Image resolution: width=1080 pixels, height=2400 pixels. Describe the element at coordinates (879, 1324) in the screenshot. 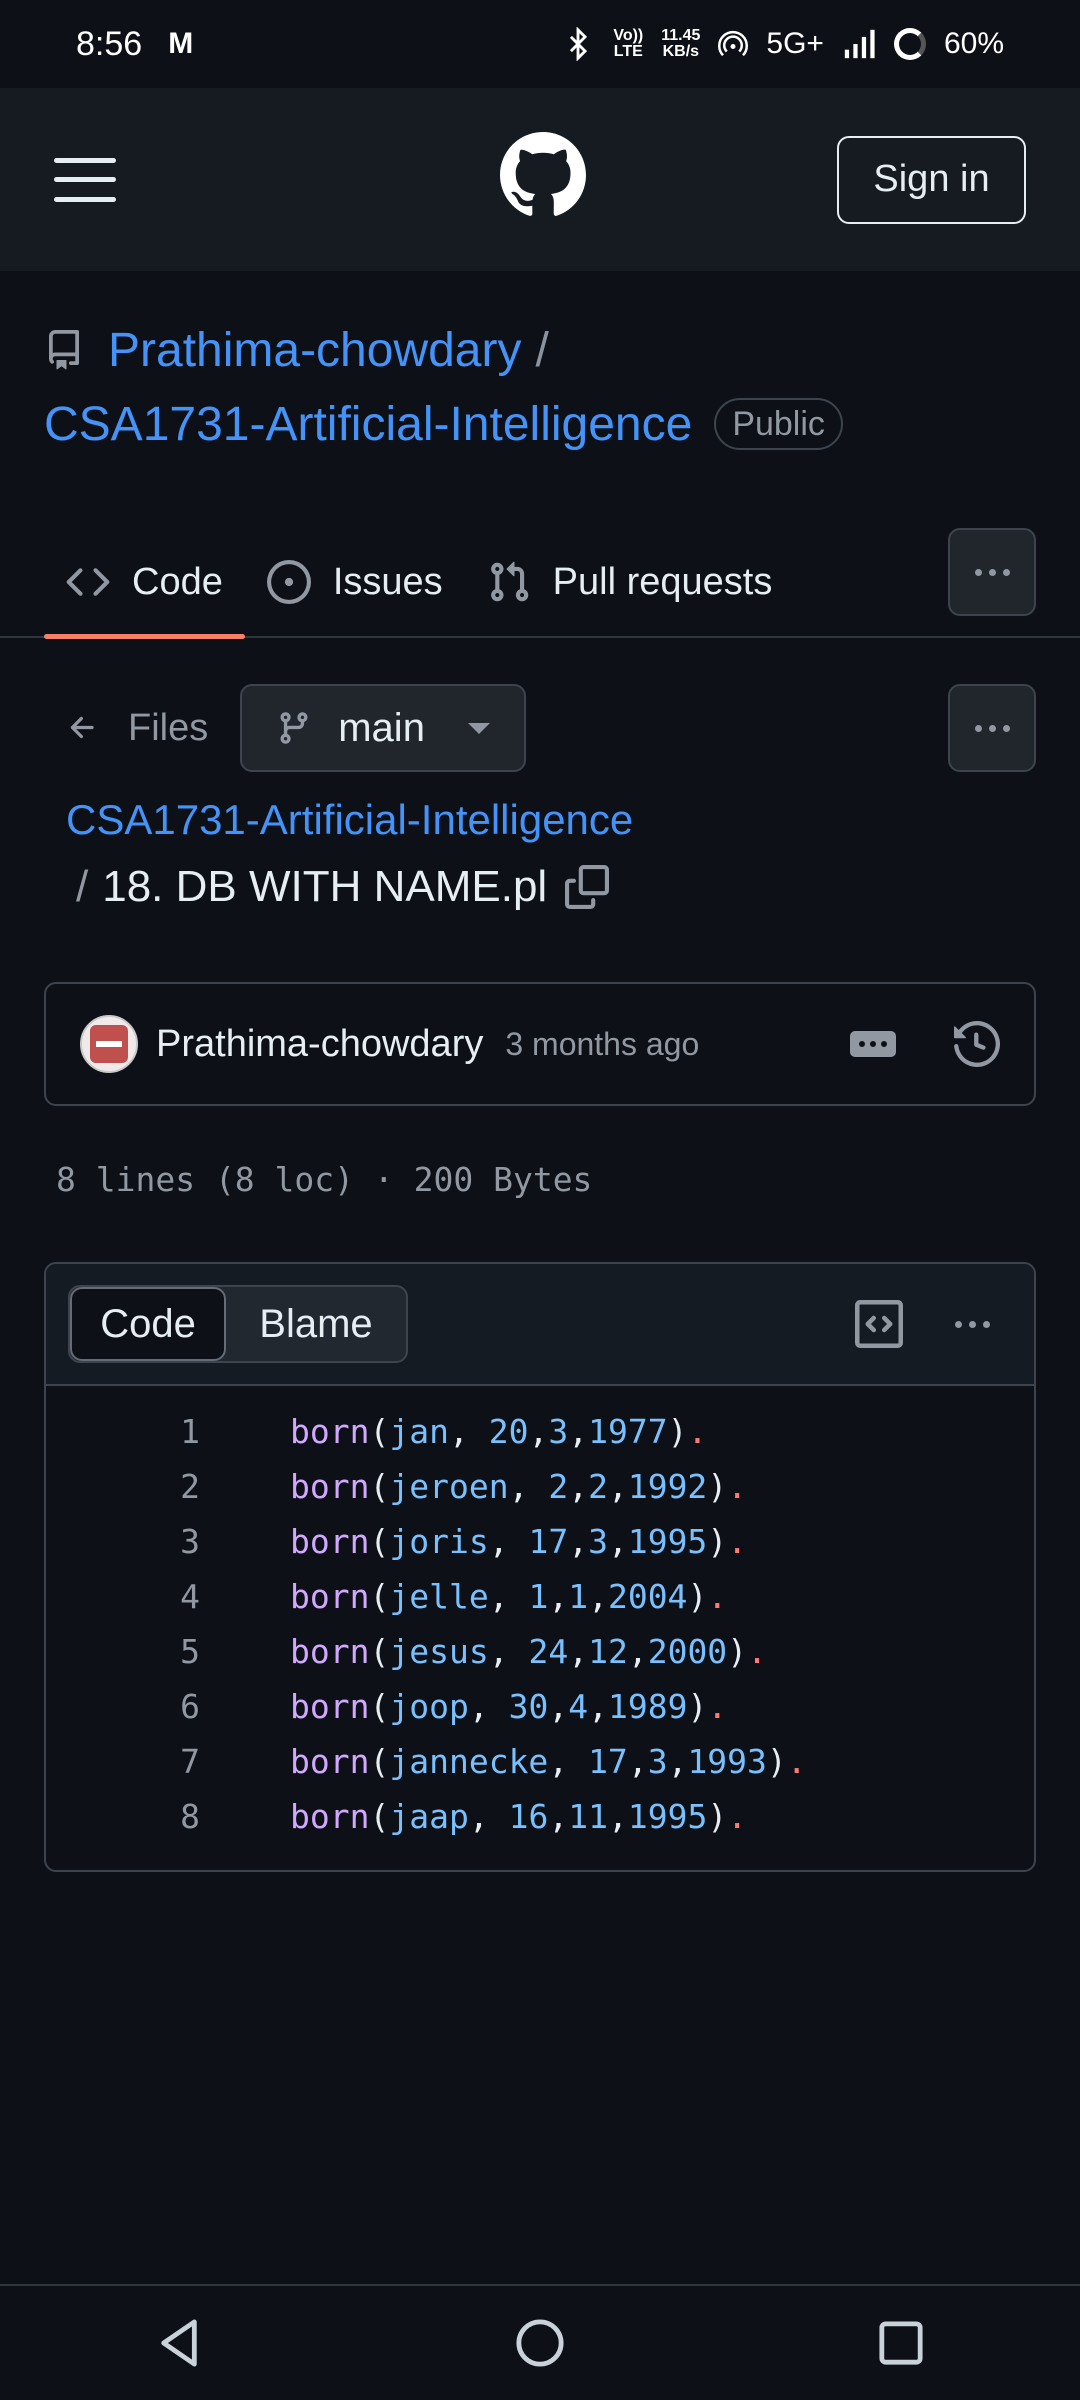

I see `file-code-icon` at that location.